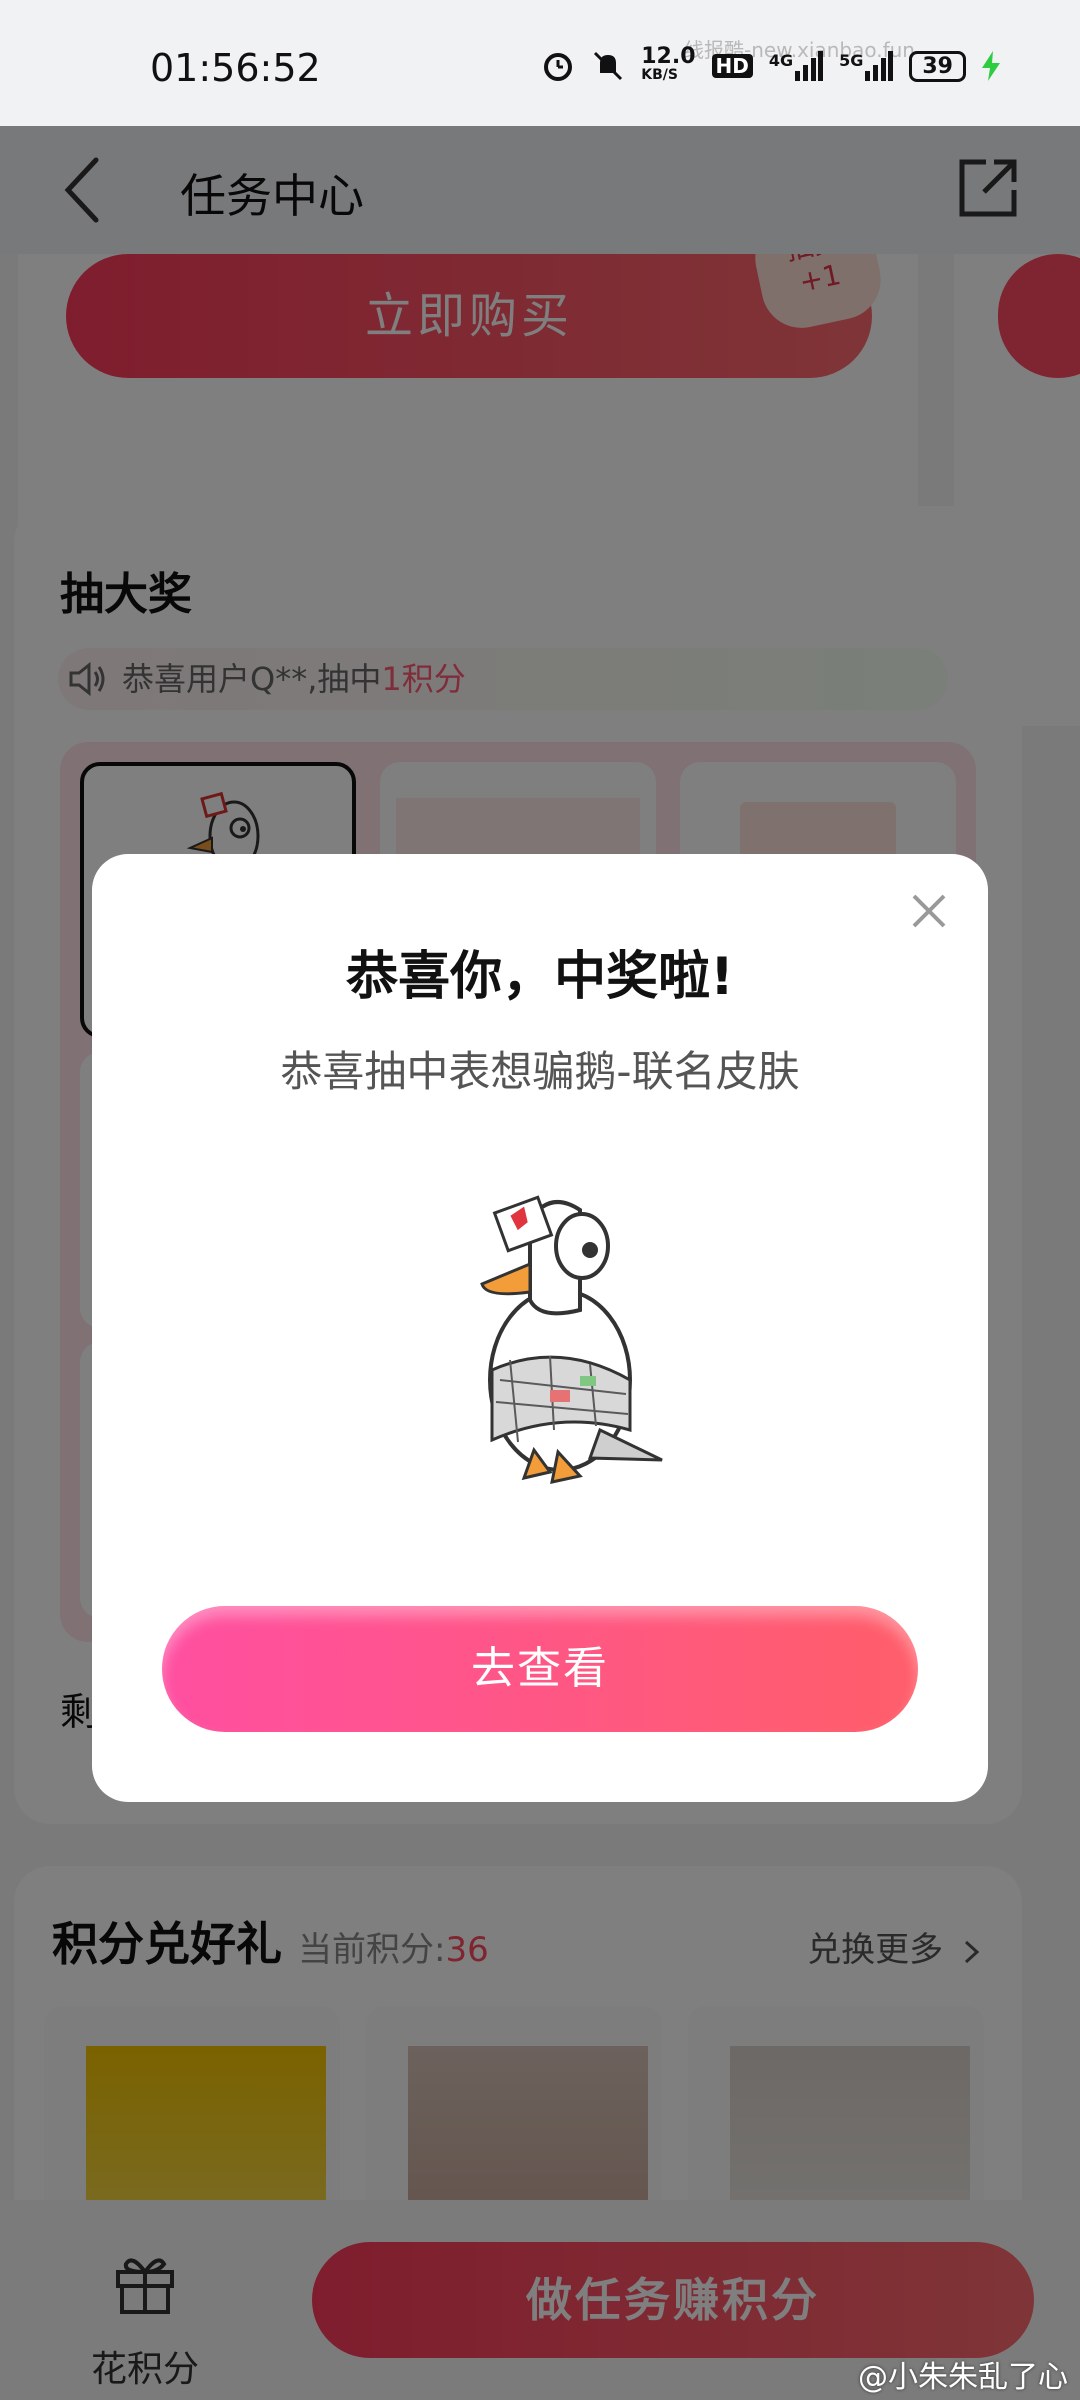  Describe the element at coordinates (235, 68) in the screenshot. I see `status-time: 01:56:52` at that location.